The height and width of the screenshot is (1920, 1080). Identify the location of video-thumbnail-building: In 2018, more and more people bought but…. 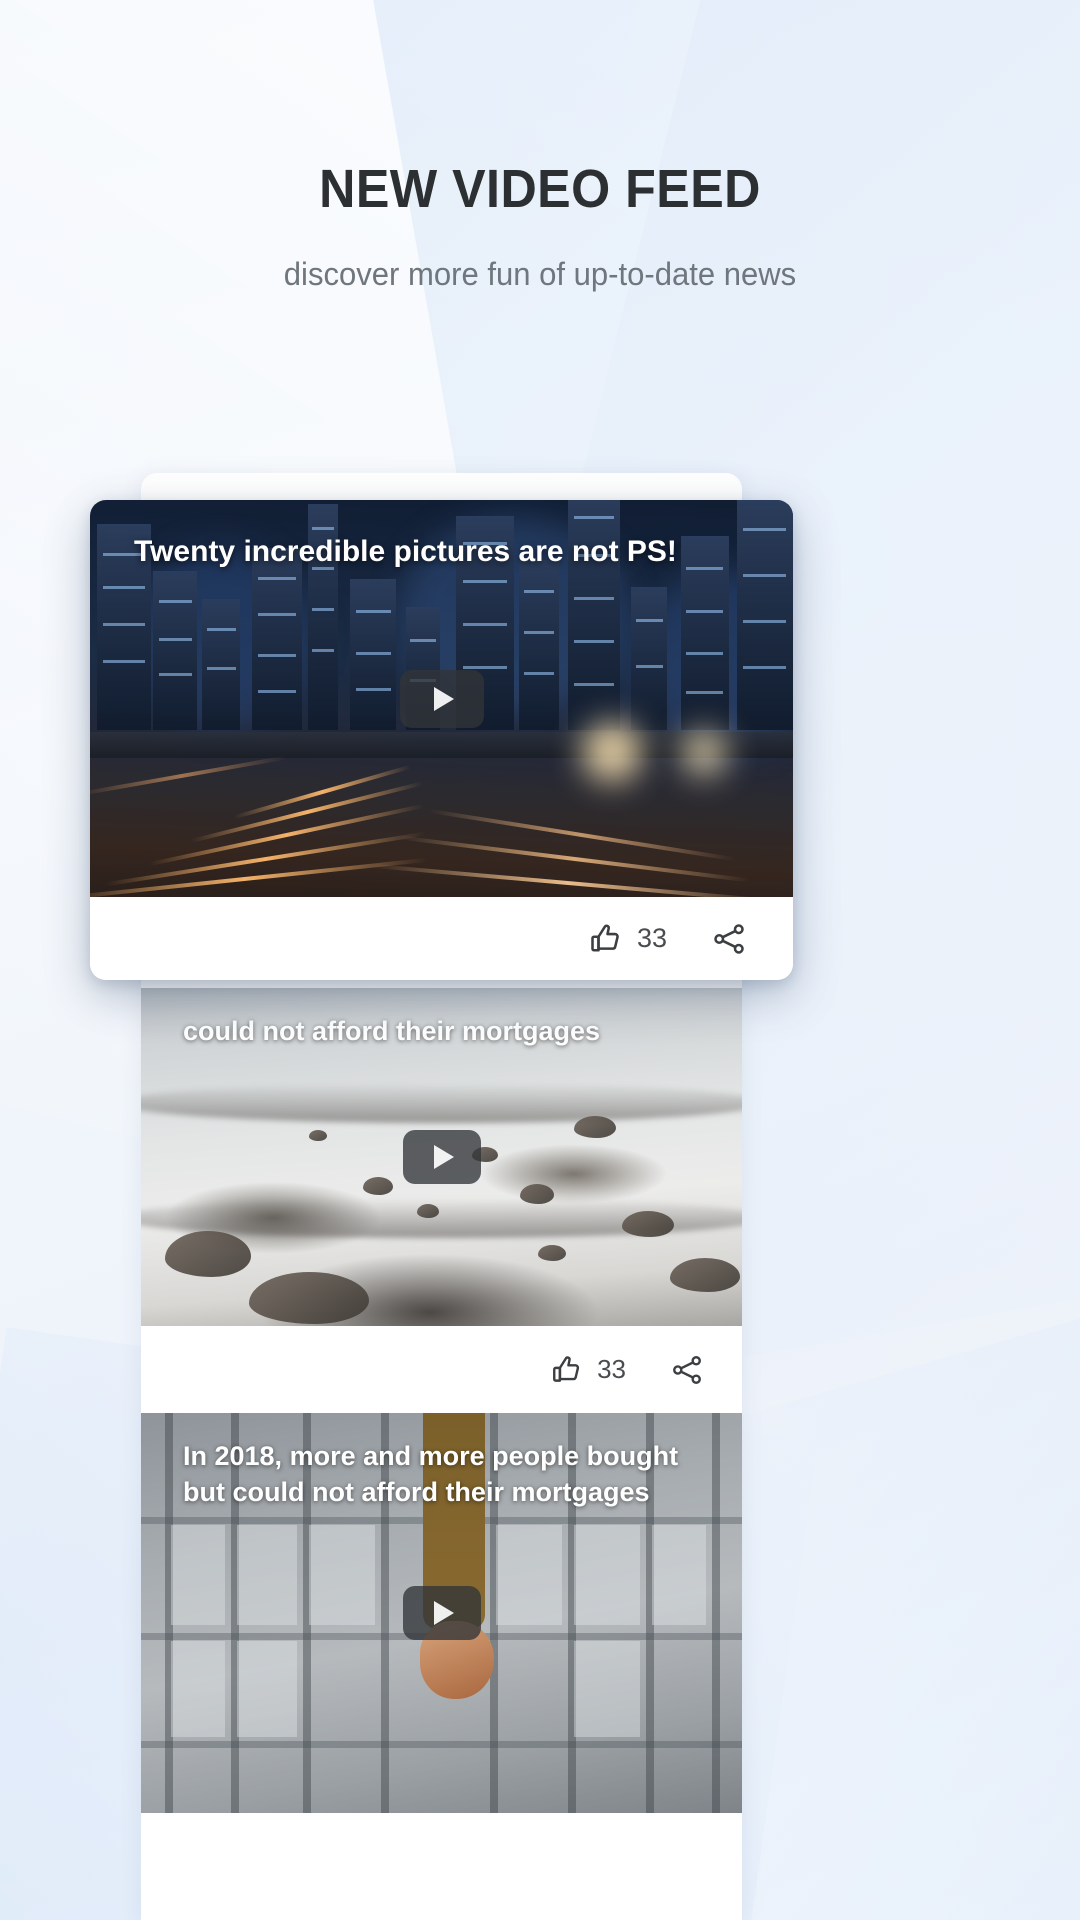
(441, 1613).